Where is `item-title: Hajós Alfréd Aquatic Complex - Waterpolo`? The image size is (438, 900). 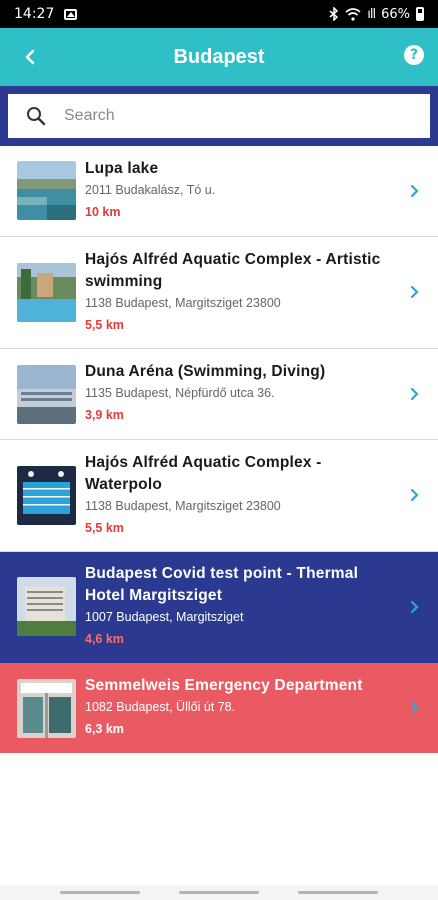
item-title: Hajós Alfréd Aquatic Complex - Waterpolo is located at coordinates (203, 473).